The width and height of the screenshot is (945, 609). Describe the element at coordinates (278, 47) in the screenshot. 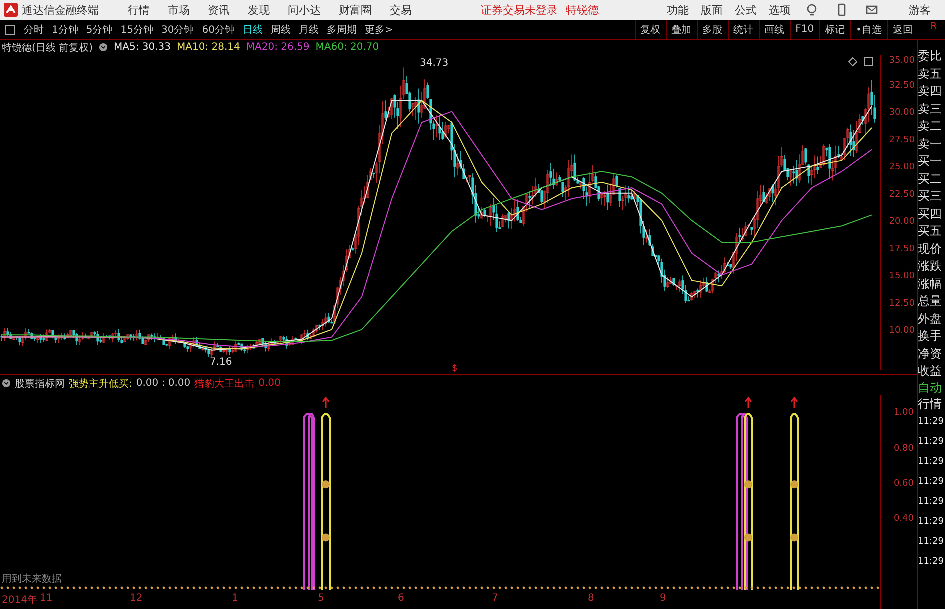

I see `moving-average-label: MA20: 26.59` at that location.